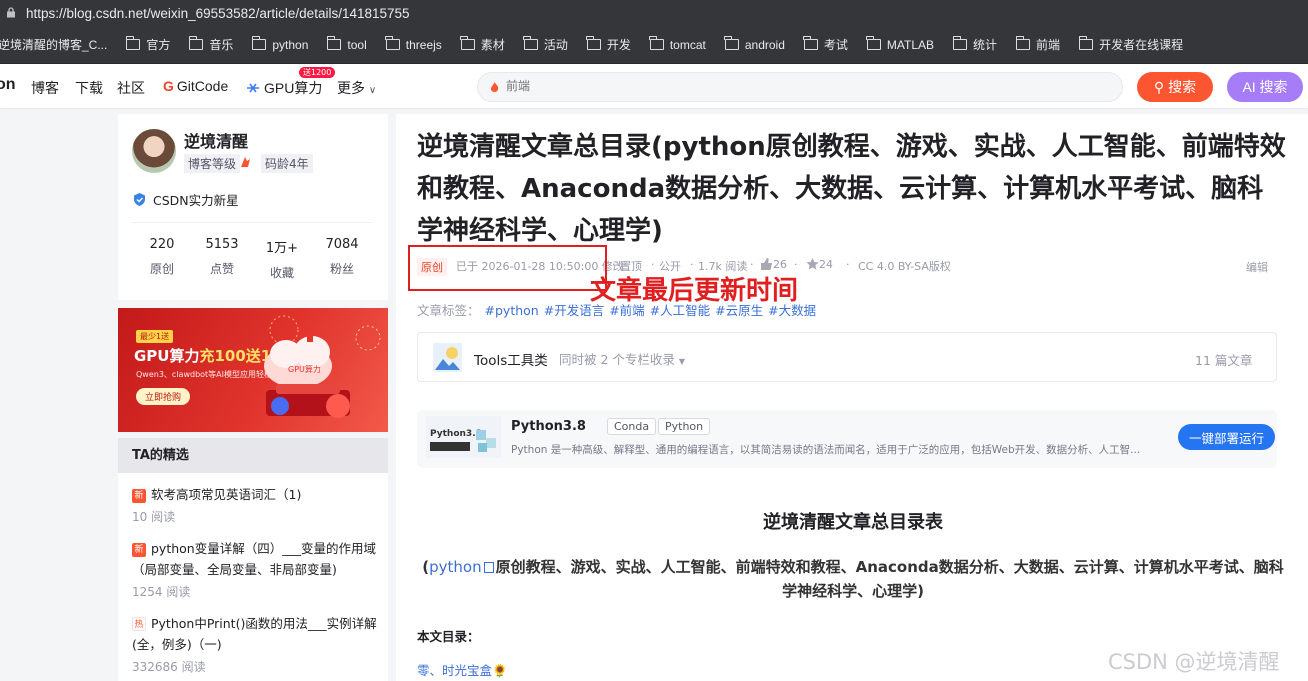 The image size is (1308, 681). What do you see at coordinates (212, 163) in the screenshot?
I see `blog-level-label: 博客等级` at bounding box center [212, 163].